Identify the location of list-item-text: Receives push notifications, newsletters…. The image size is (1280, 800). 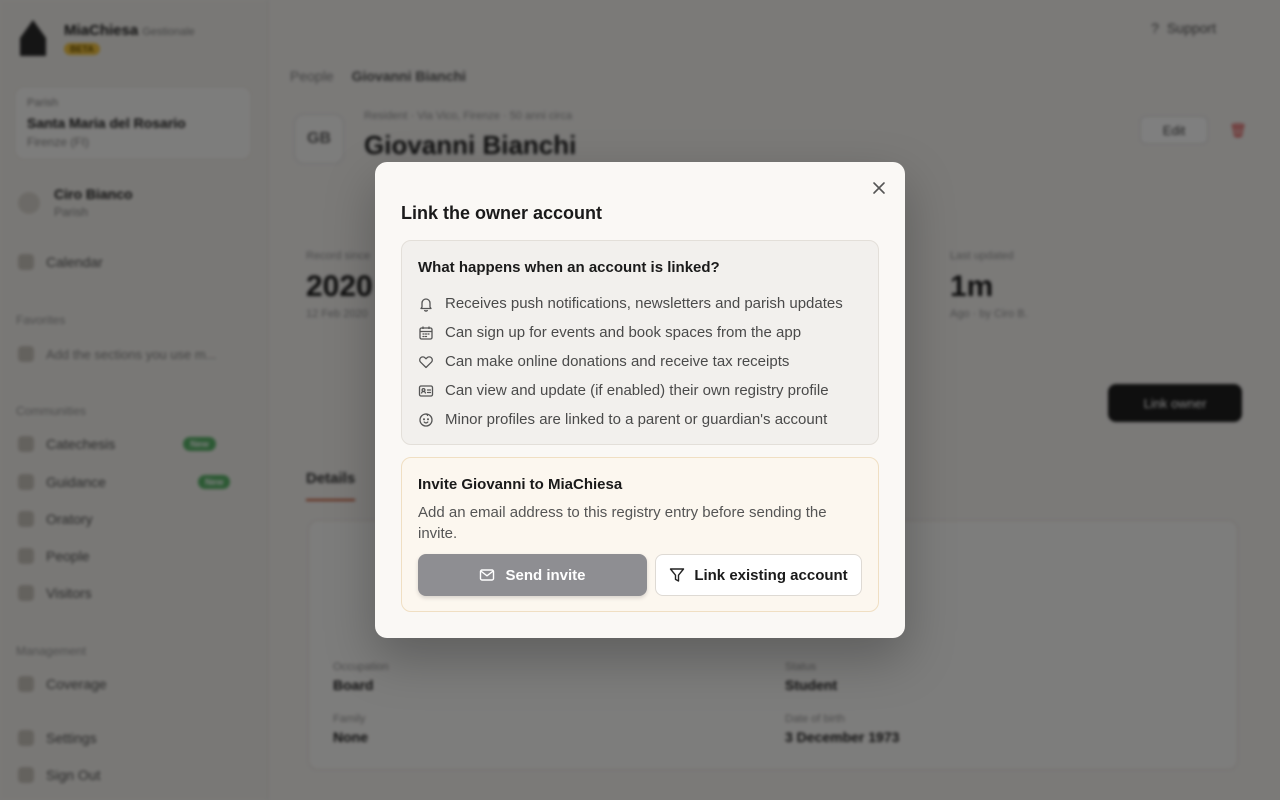
(644, 303).